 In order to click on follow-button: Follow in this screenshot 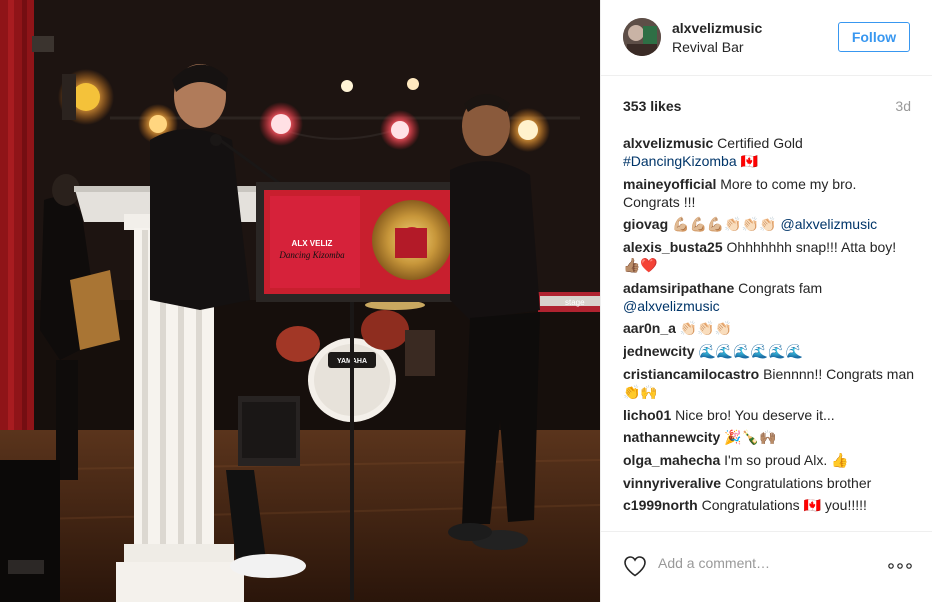, I will do `click(874, 37)`.